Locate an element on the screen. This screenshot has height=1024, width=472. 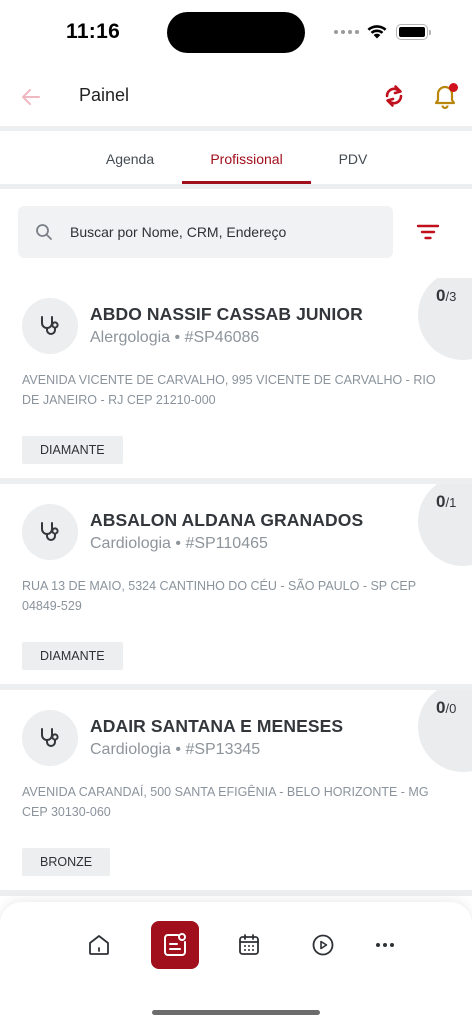
back-button is located at coordinates (31, 97).